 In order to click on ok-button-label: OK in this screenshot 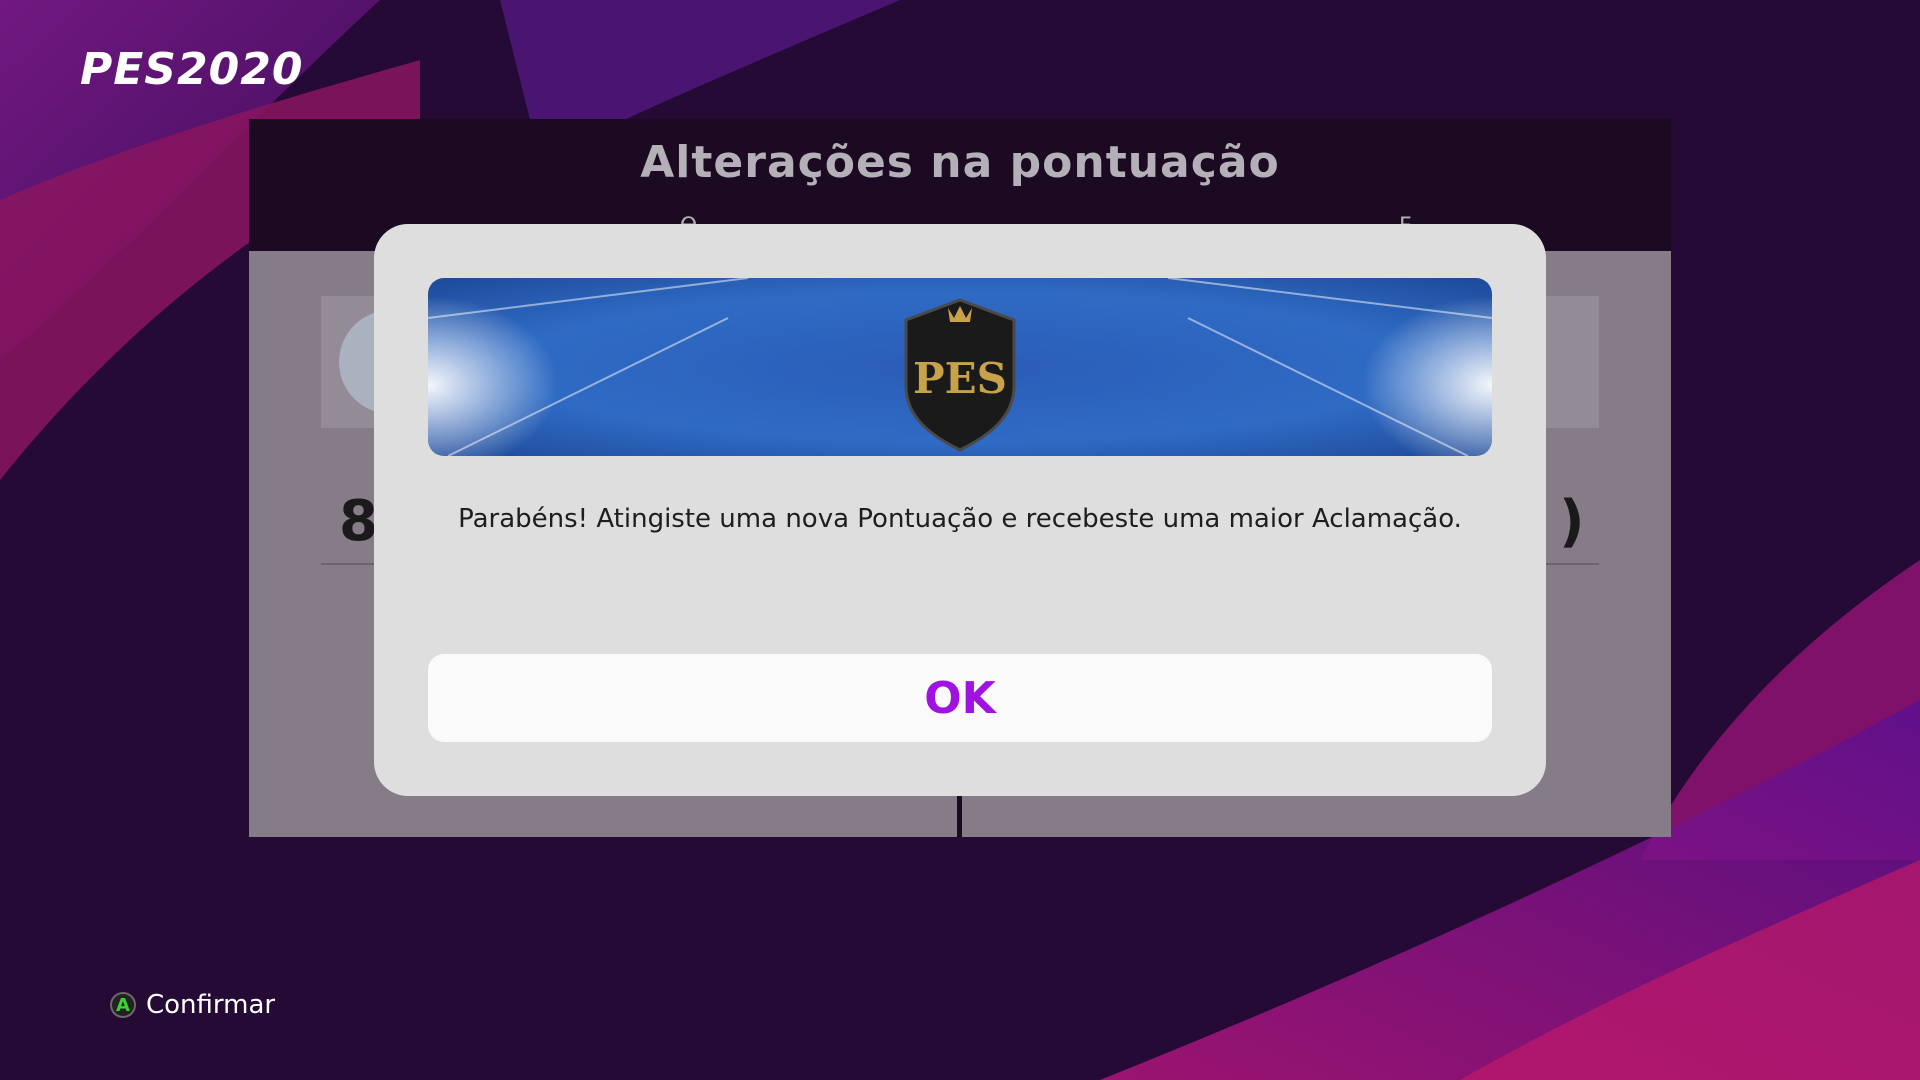, I will do `click(960, 698)`.